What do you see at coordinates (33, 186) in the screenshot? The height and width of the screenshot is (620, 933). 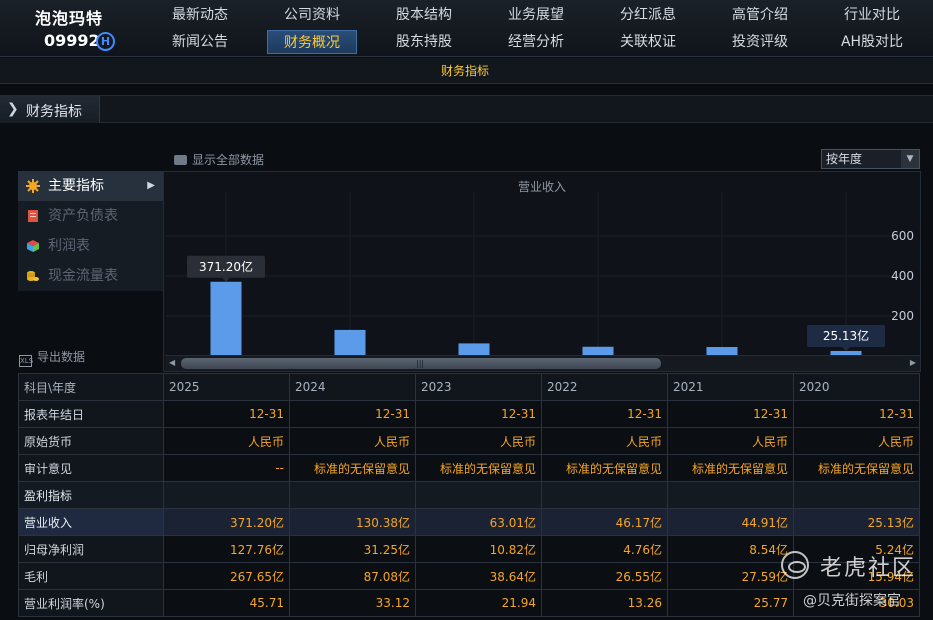 I see `gear-icon` at bounding box center [33, 186].